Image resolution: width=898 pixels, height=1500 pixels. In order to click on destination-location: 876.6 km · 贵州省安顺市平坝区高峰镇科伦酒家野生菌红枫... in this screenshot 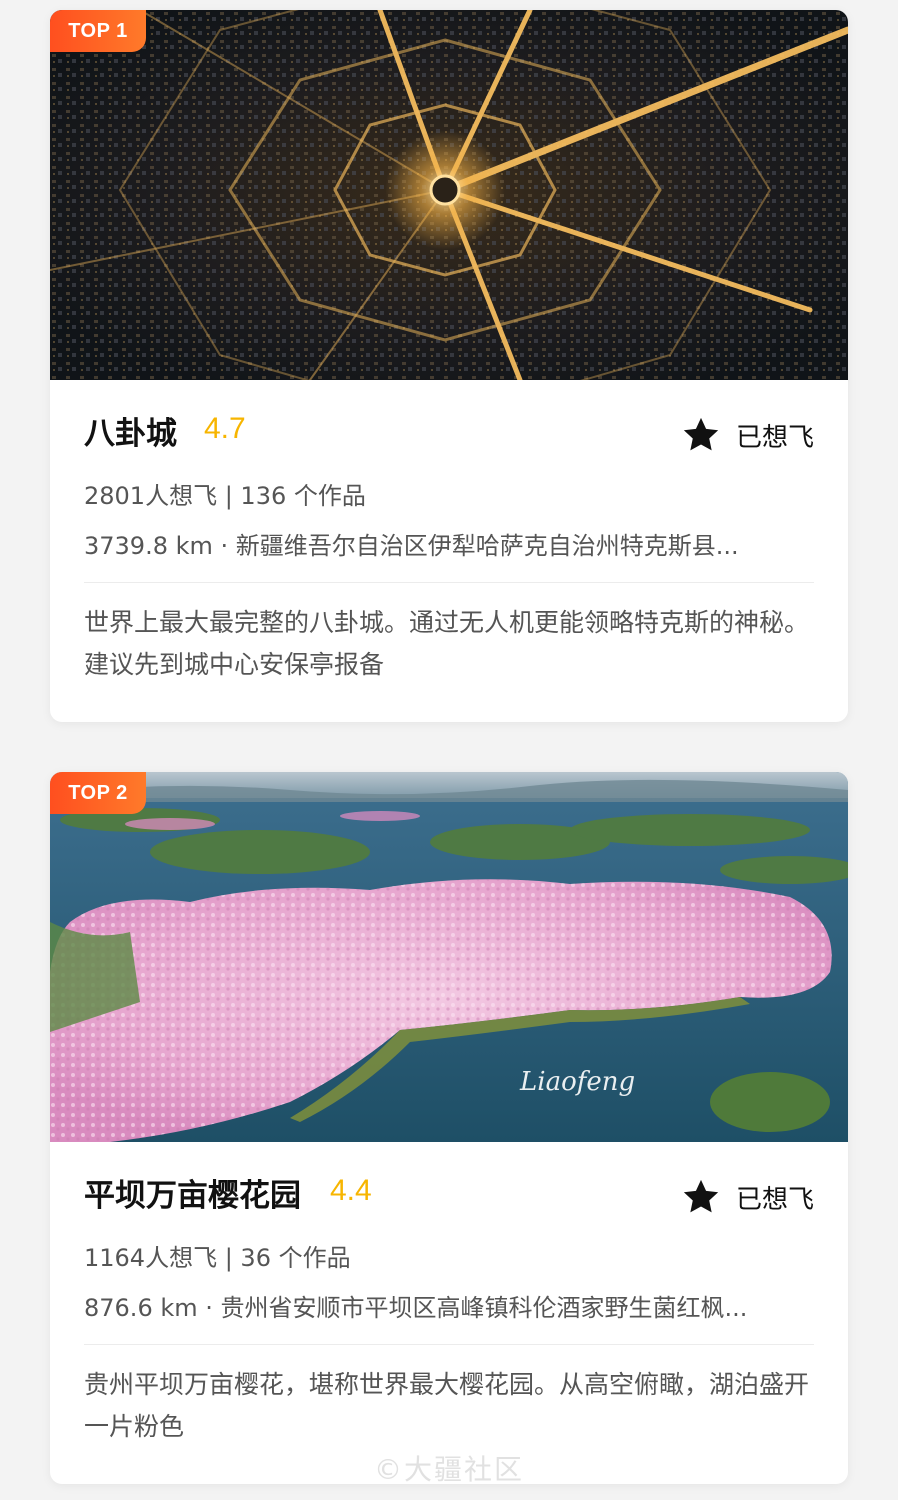, I will do `click(416, 1308)`.